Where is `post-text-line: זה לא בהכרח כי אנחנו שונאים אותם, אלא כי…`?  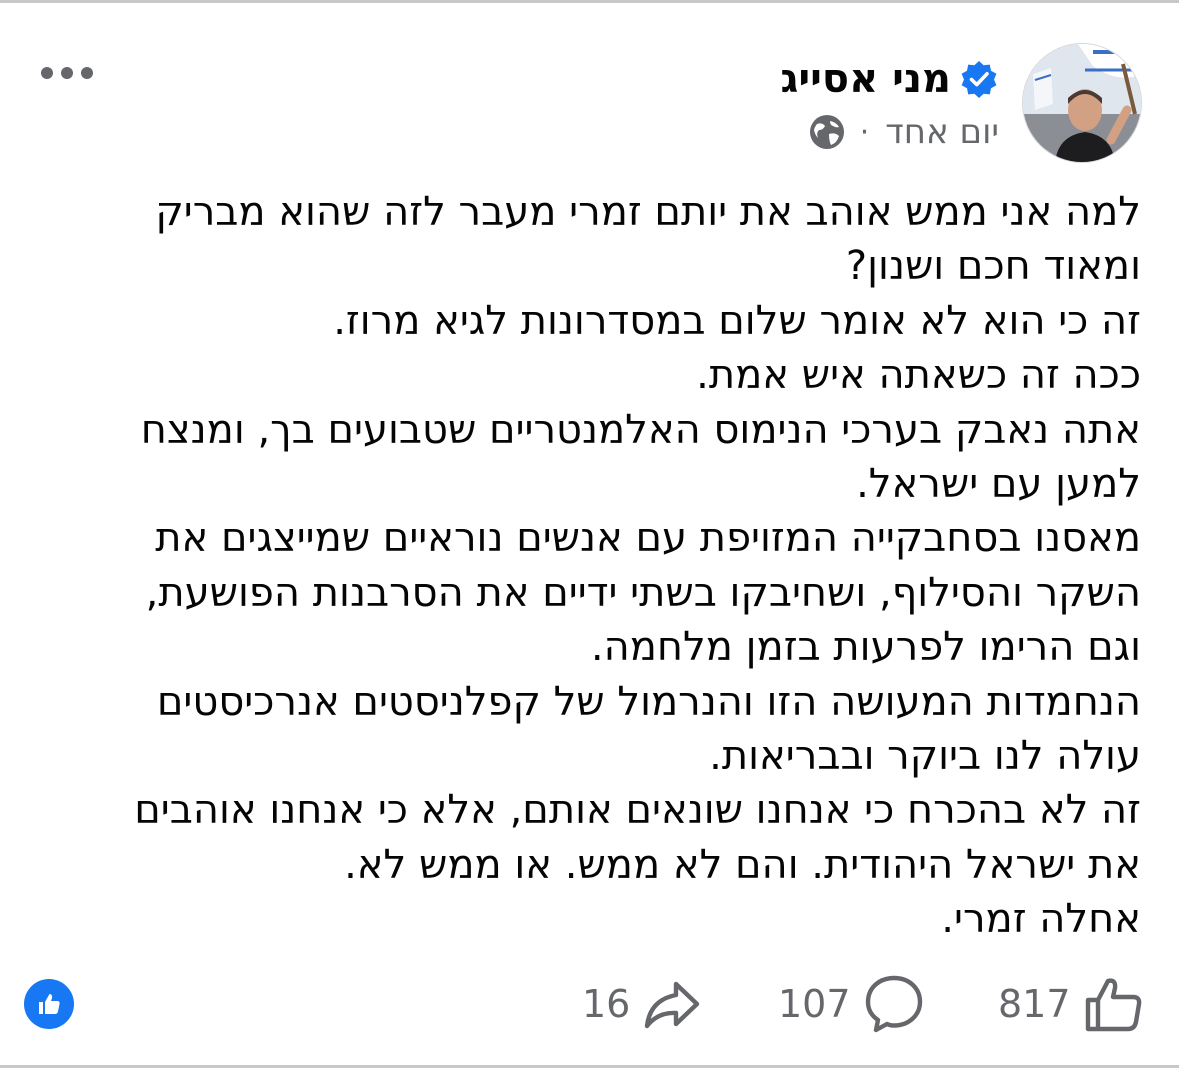
post-text-line: זה לא בהכרח כי אנחנו שונאים אותם, אלא כי… is located at coordinates (637, 810).